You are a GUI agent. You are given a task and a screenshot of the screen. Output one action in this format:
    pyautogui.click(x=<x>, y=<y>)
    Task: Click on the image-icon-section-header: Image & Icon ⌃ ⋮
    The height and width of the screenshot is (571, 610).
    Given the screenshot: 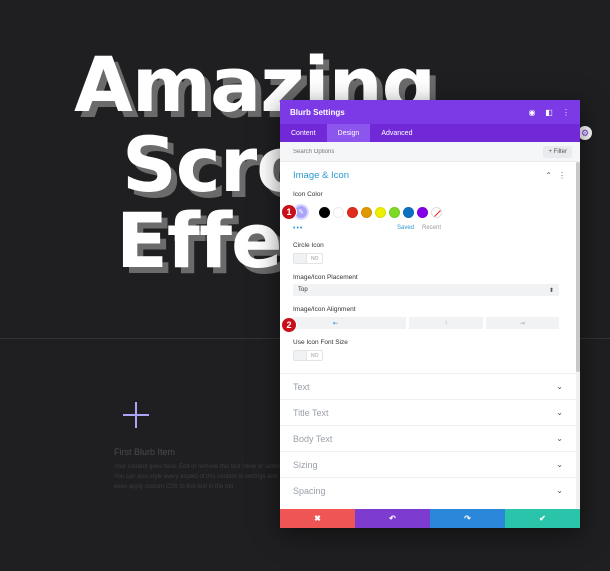 What is the action you would take?
    pyautogui.click(x=428, y=175)
    